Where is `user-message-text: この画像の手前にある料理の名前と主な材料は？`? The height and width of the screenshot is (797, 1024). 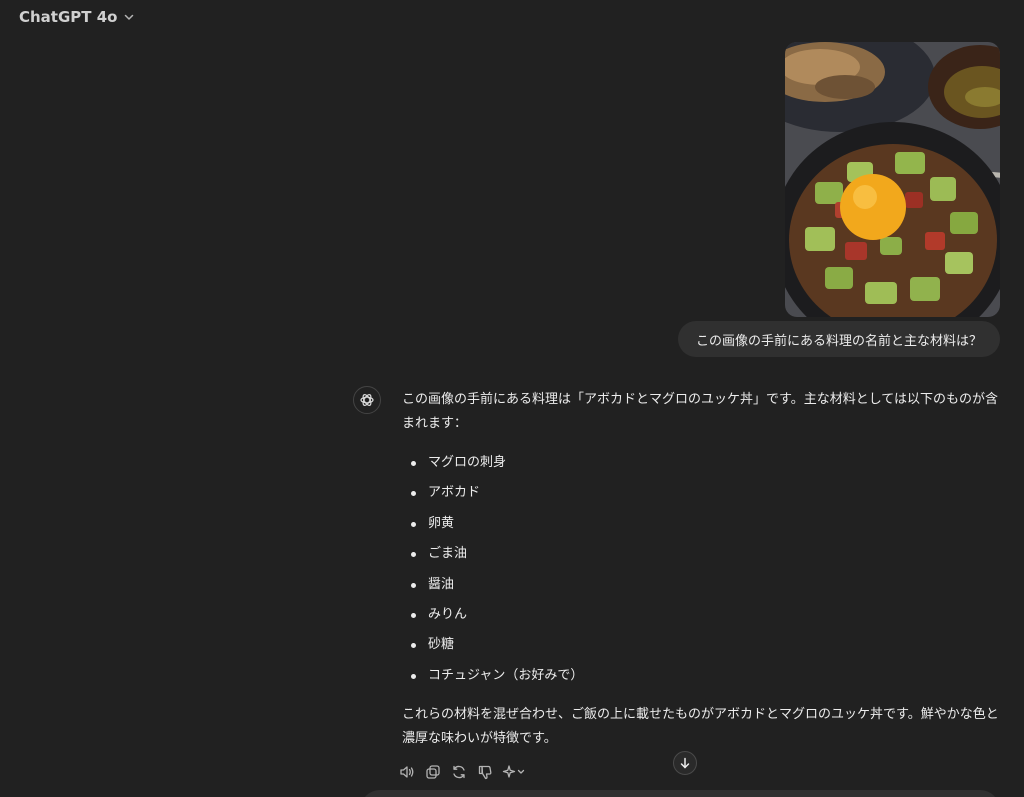
user-message-text: この画像の手前にある料理の名前と主な材料は？ is located at coordinates (838, 341).